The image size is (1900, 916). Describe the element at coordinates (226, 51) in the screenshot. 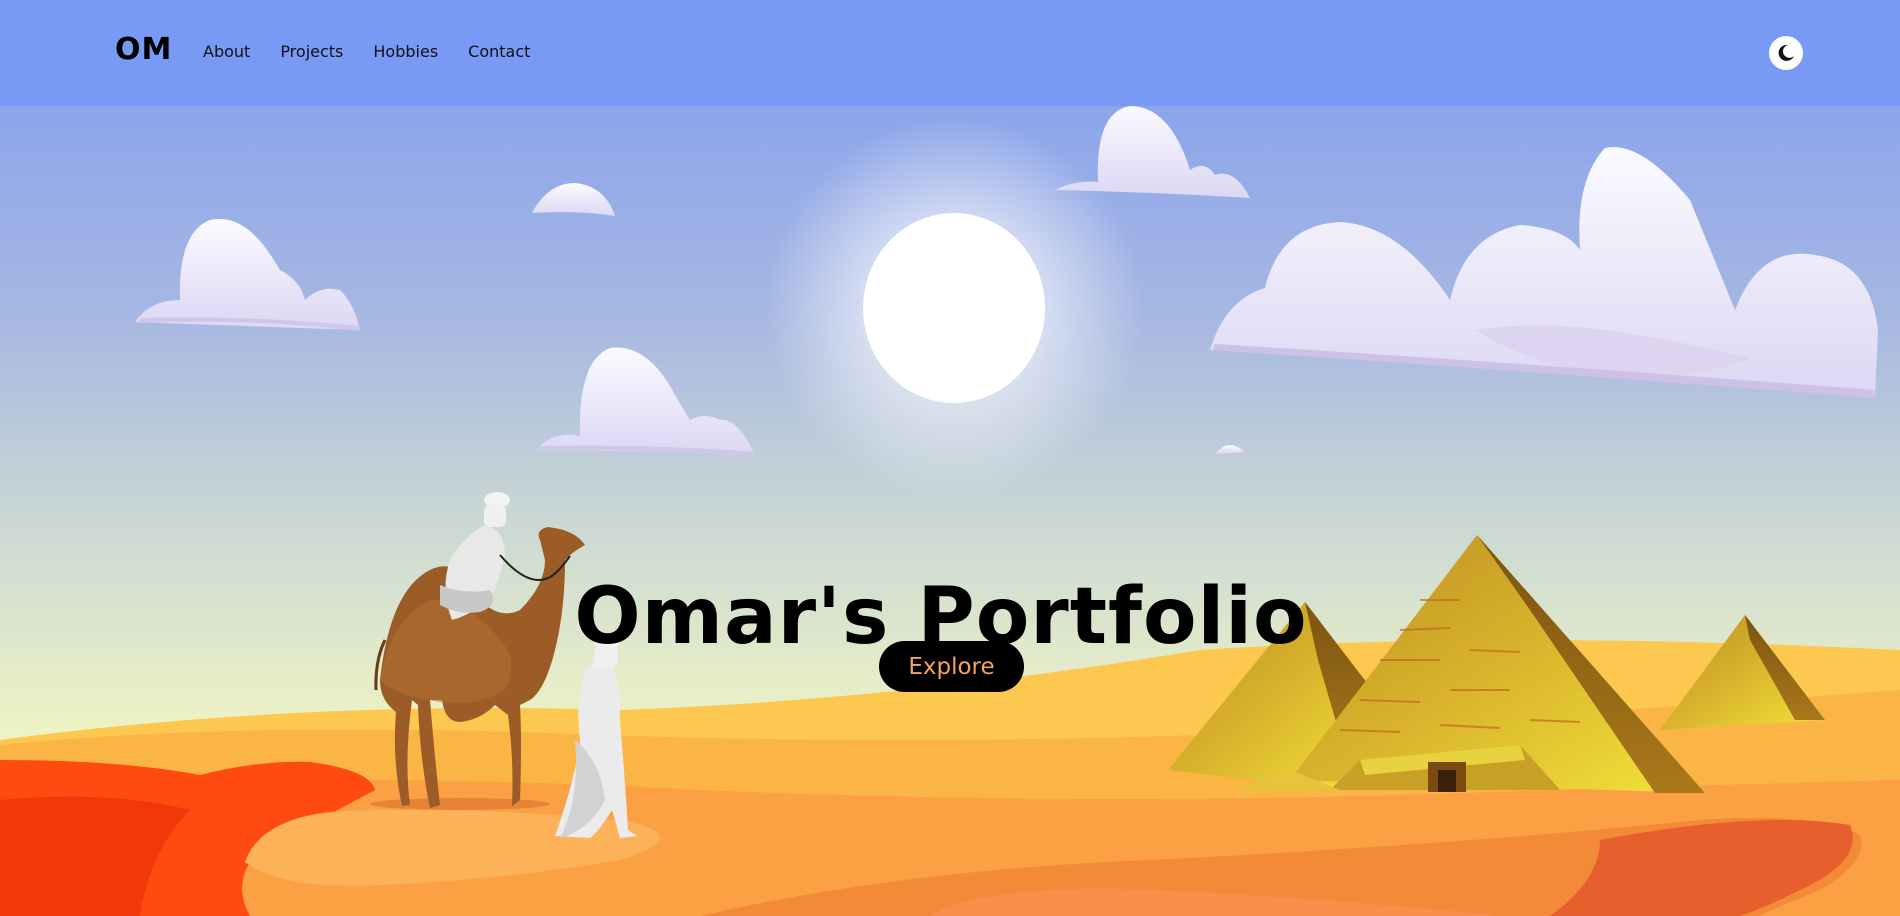

I see `nav-link-about: About` at that location.